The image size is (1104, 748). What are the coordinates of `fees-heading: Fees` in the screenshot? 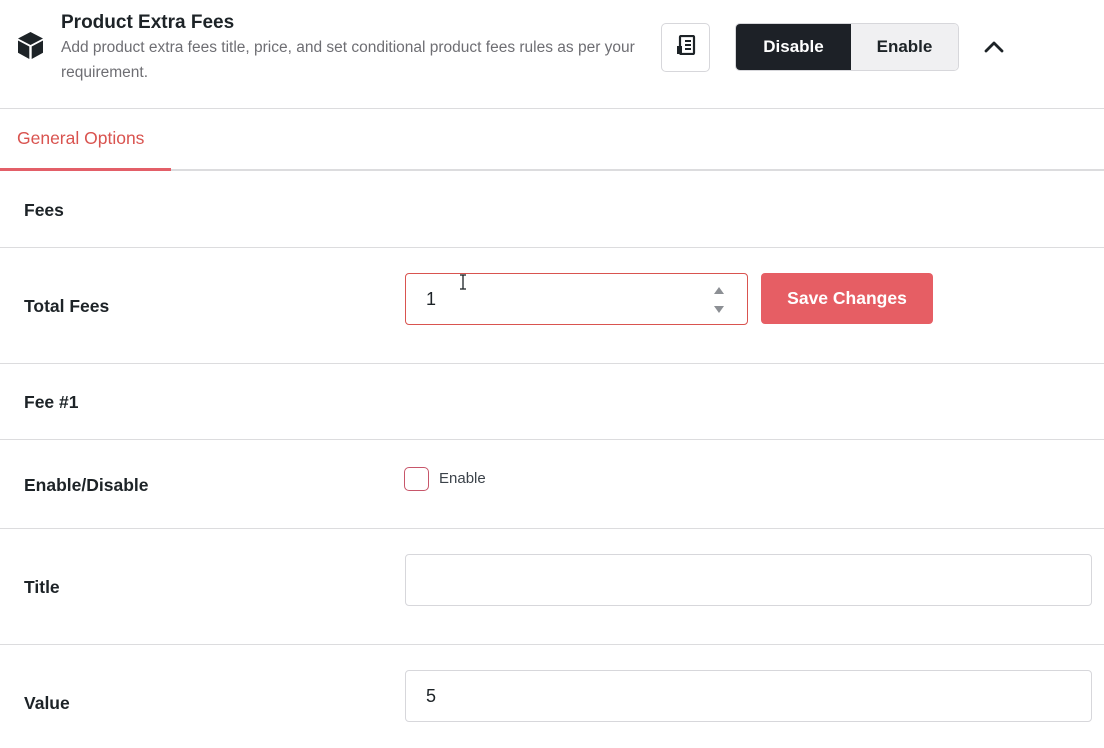 It's located at (44, 210).